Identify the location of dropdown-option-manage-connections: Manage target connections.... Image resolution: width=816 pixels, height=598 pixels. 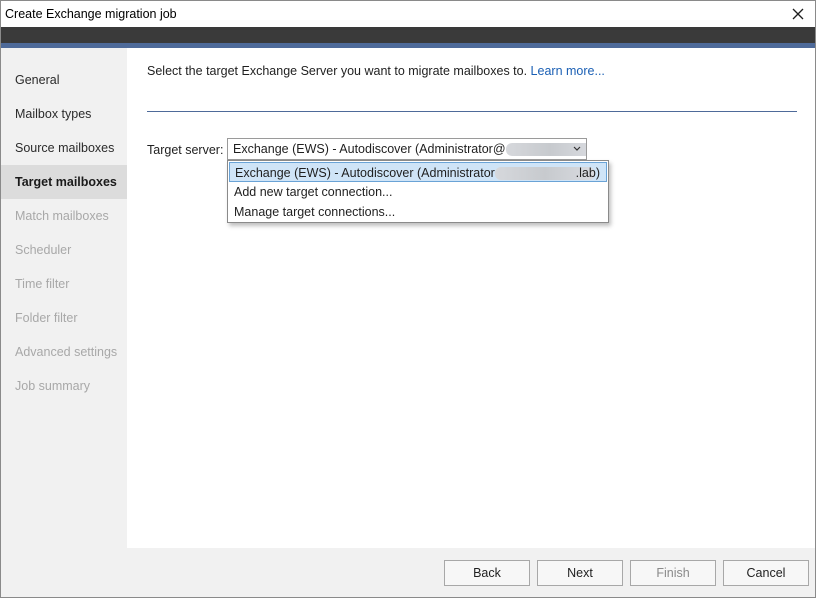
(418, 212).